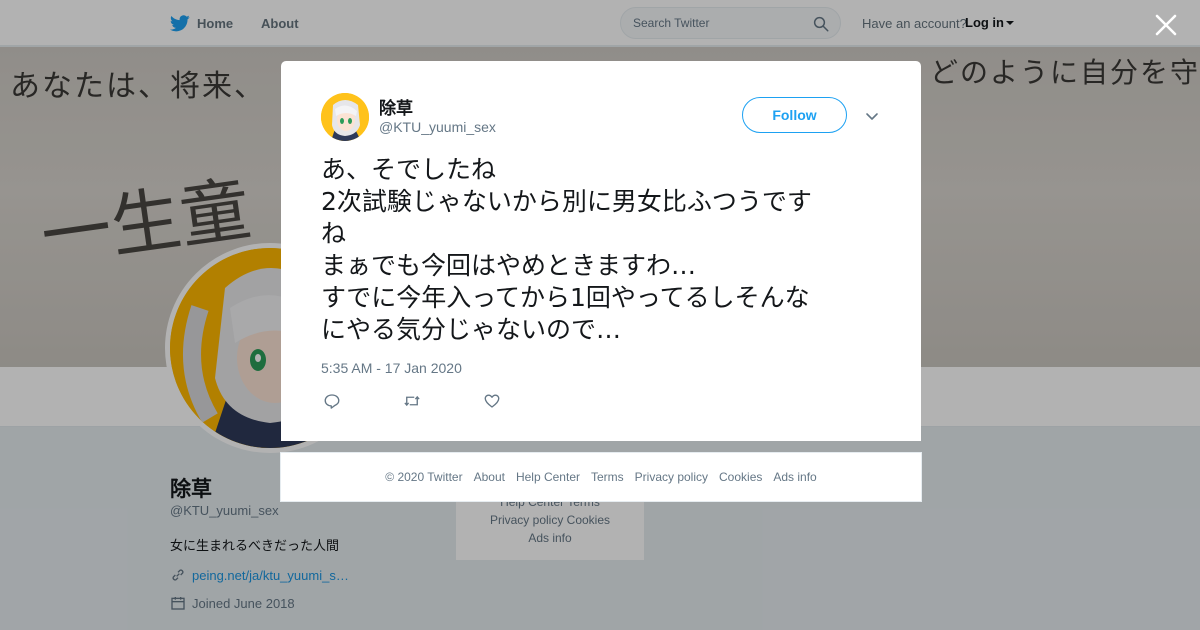 The width and height of the screenshot is (1200, 630). I want to click on footer-link-privacy: Privacy policy, so click(671, 477).